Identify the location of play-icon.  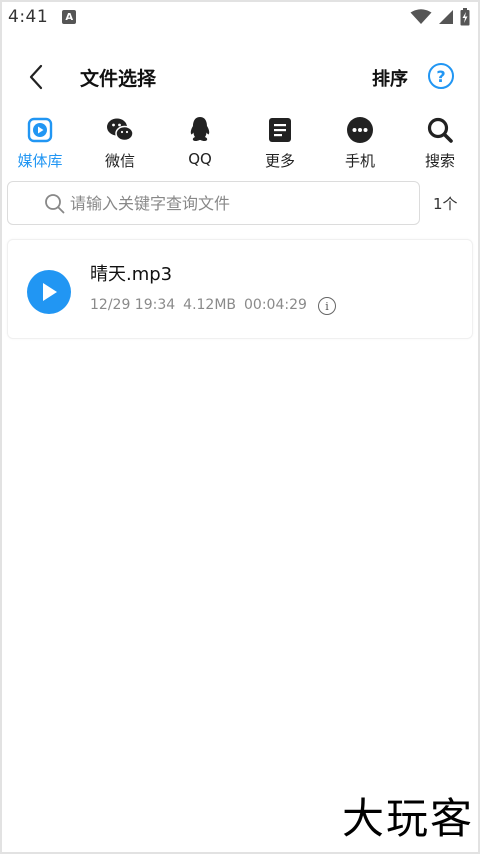
(50, 292).